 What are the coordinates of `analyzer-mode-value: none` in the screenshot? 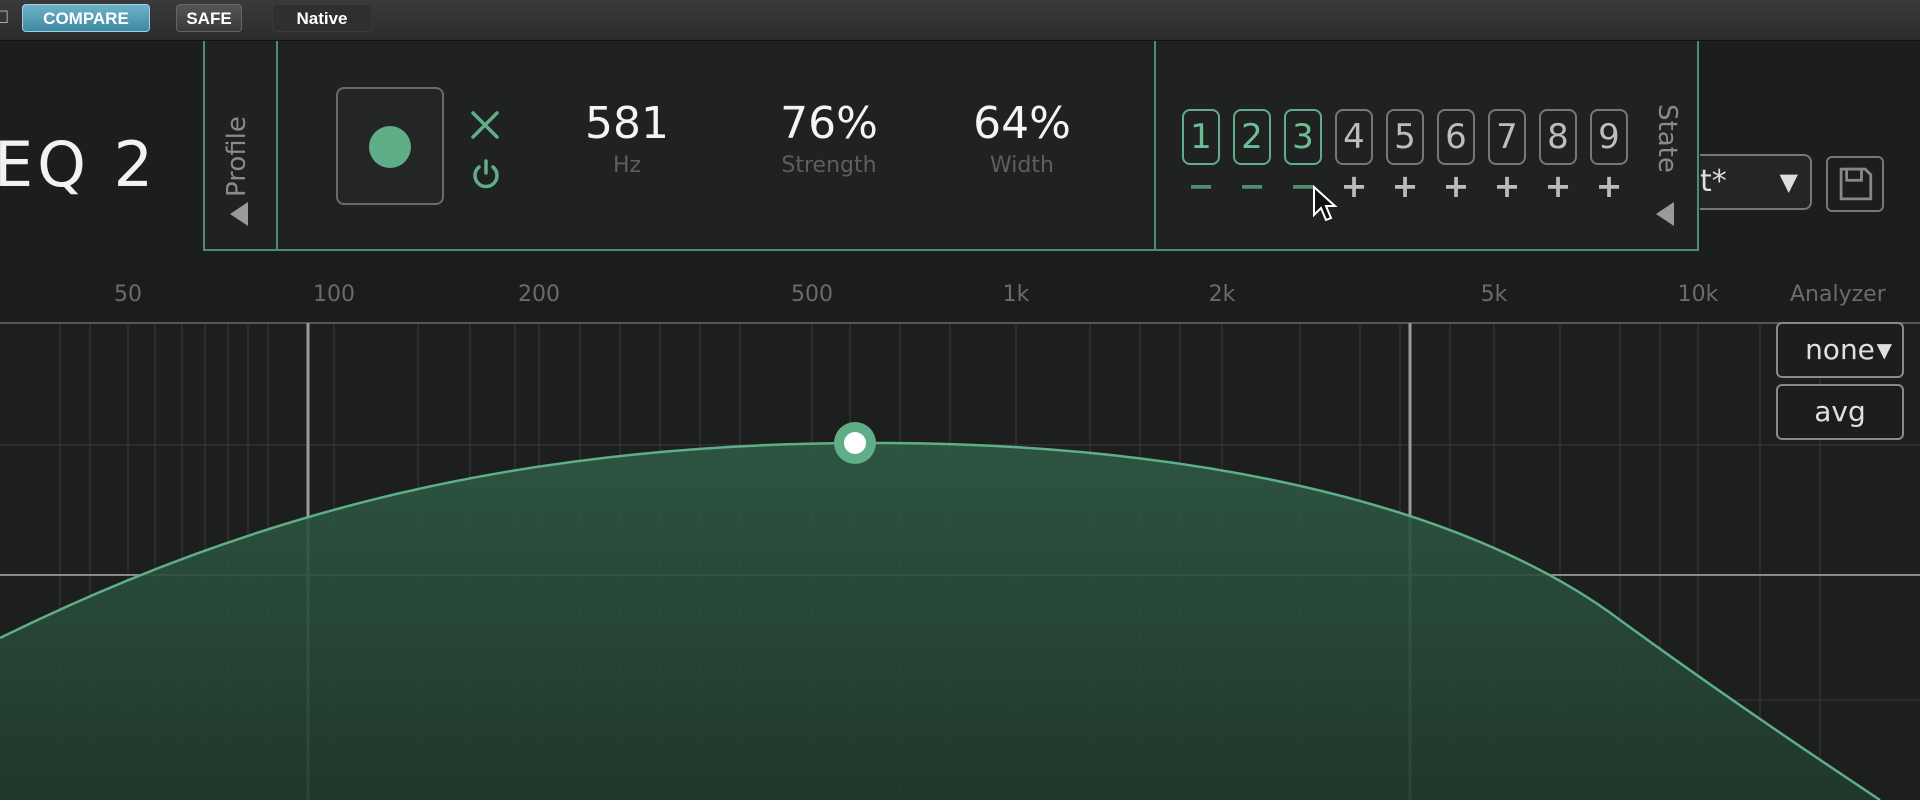 It's located at (1840, 349).